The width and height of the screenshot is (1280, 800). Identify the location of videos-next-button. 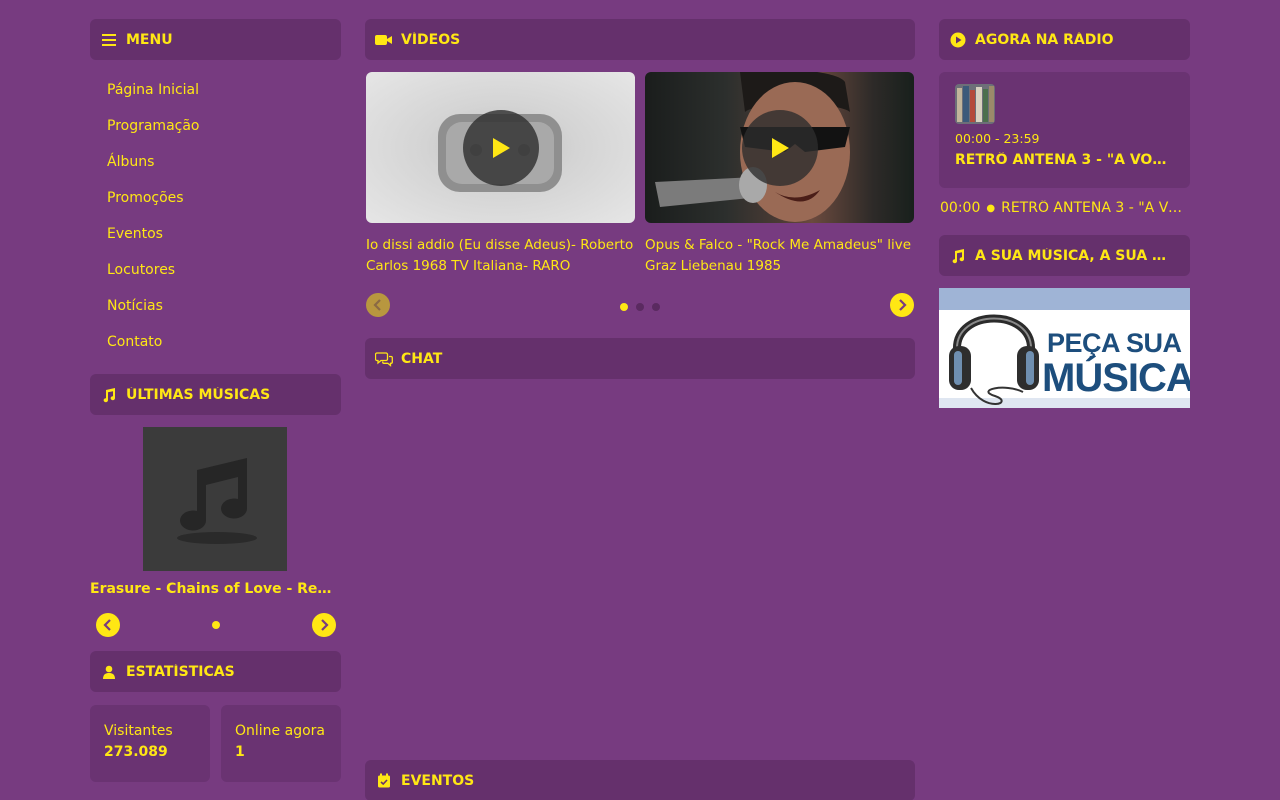
(902, 305).